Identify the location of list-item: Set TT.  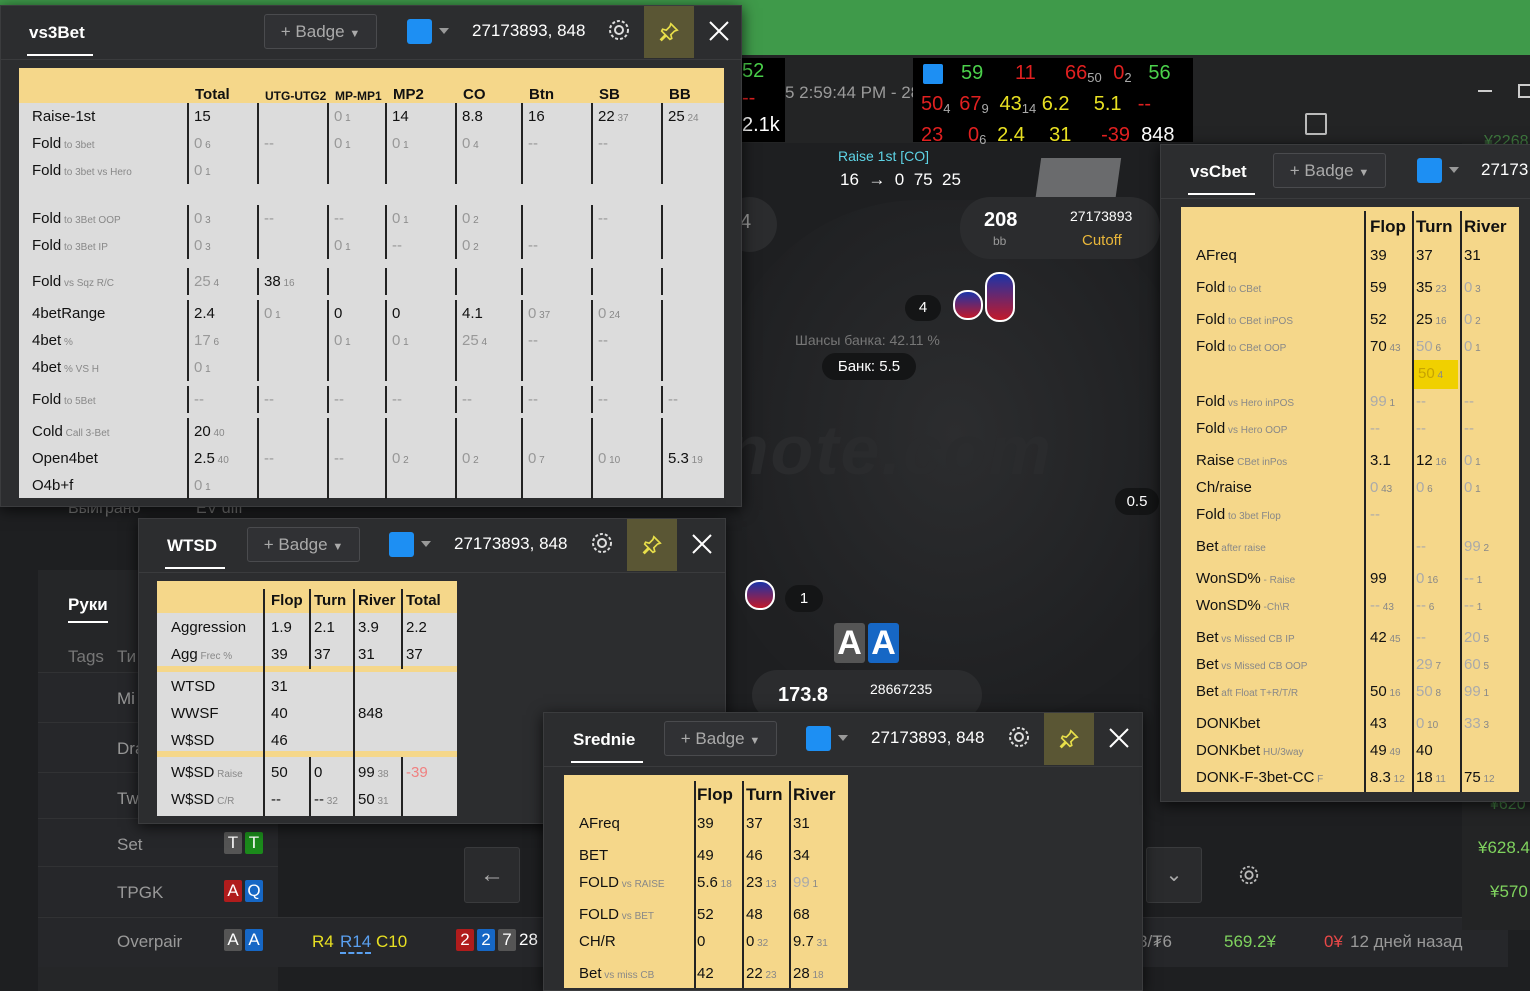
(158, 843).